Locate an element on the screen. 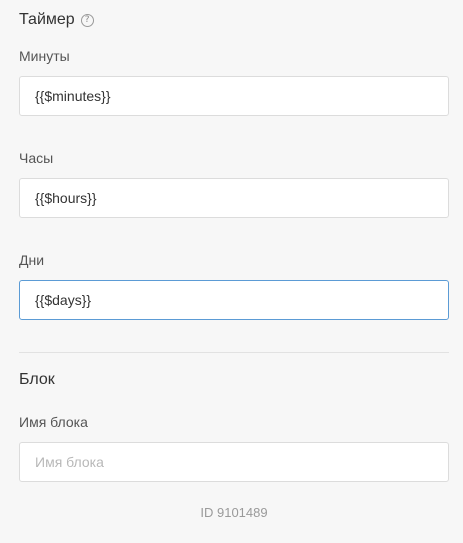 This screenshot has width=463, height=543. hours-input is located at coordinates (234, 198).